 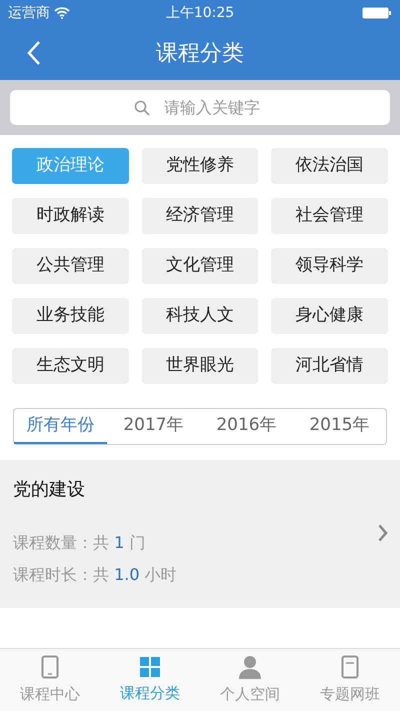 I want to click on category-button: 经济管理, so click(x=200, y=216).